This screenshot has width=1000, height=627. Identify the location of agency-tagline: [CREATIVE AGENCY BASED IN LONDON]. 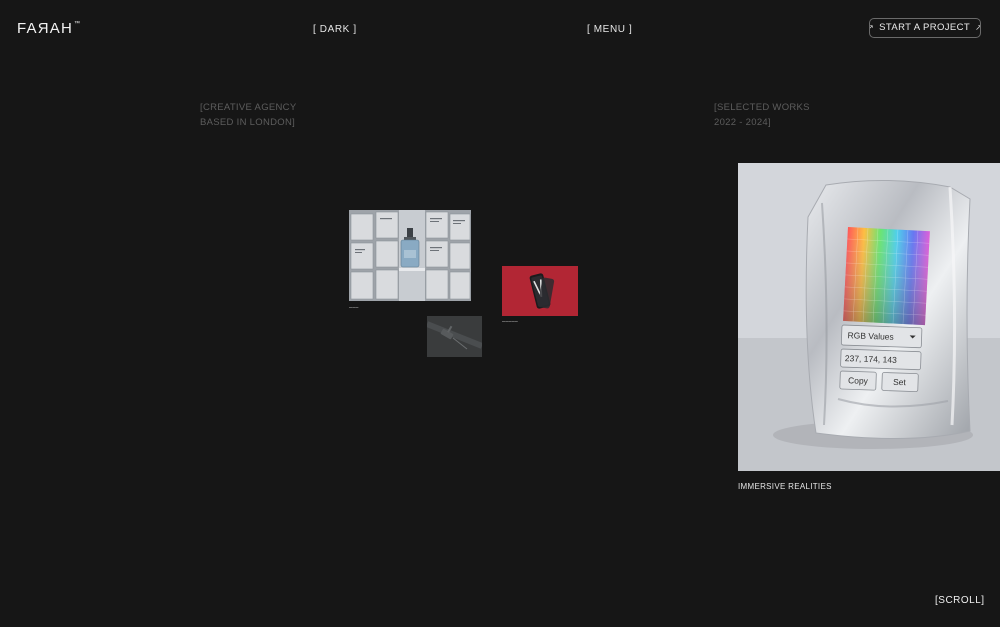
(248, 115).